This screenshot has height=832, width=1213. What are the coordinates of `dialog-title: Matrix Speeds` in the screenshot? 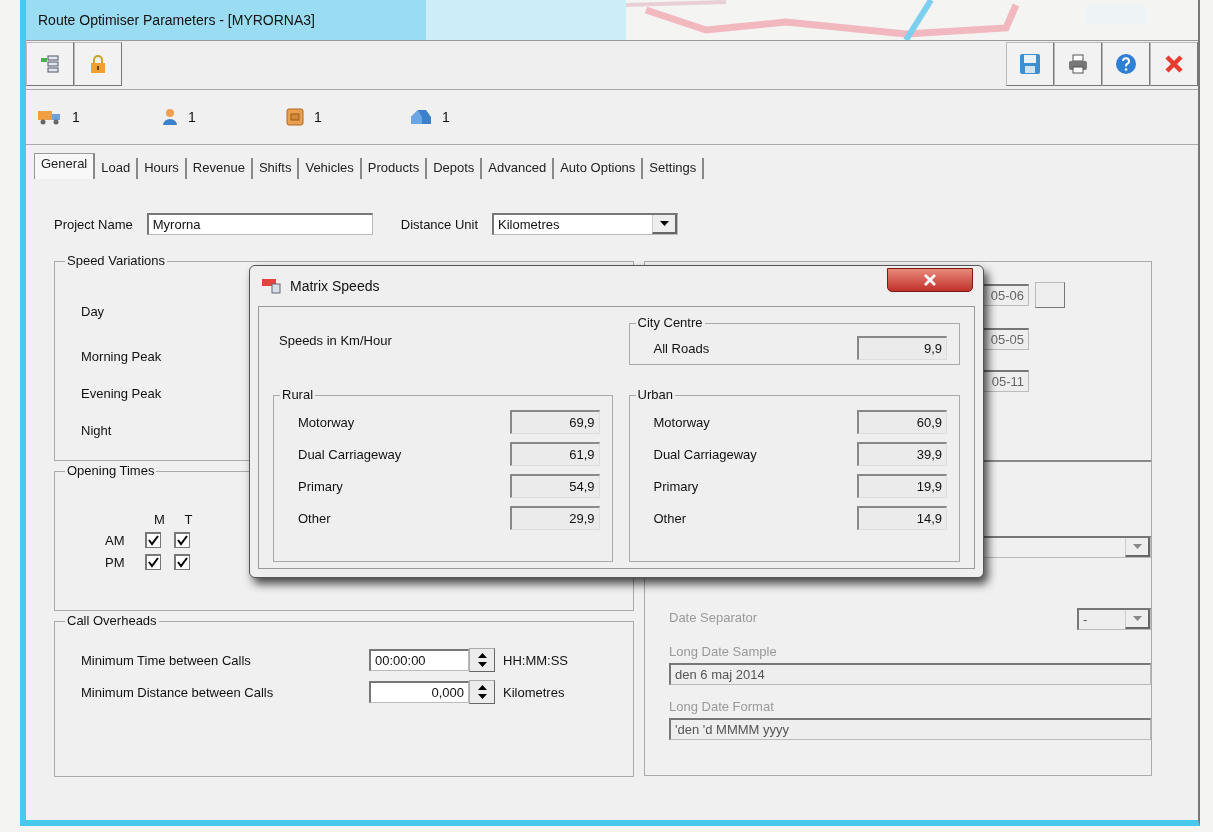 It's located at (335, 286).